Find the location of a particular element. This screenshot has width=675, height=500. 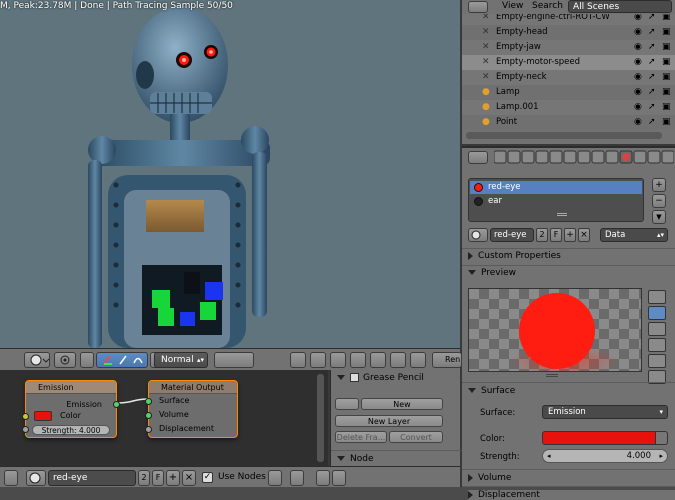

outliner-item: ● Point ◉ ➚ ▣ is located at coordinates (568, 122).